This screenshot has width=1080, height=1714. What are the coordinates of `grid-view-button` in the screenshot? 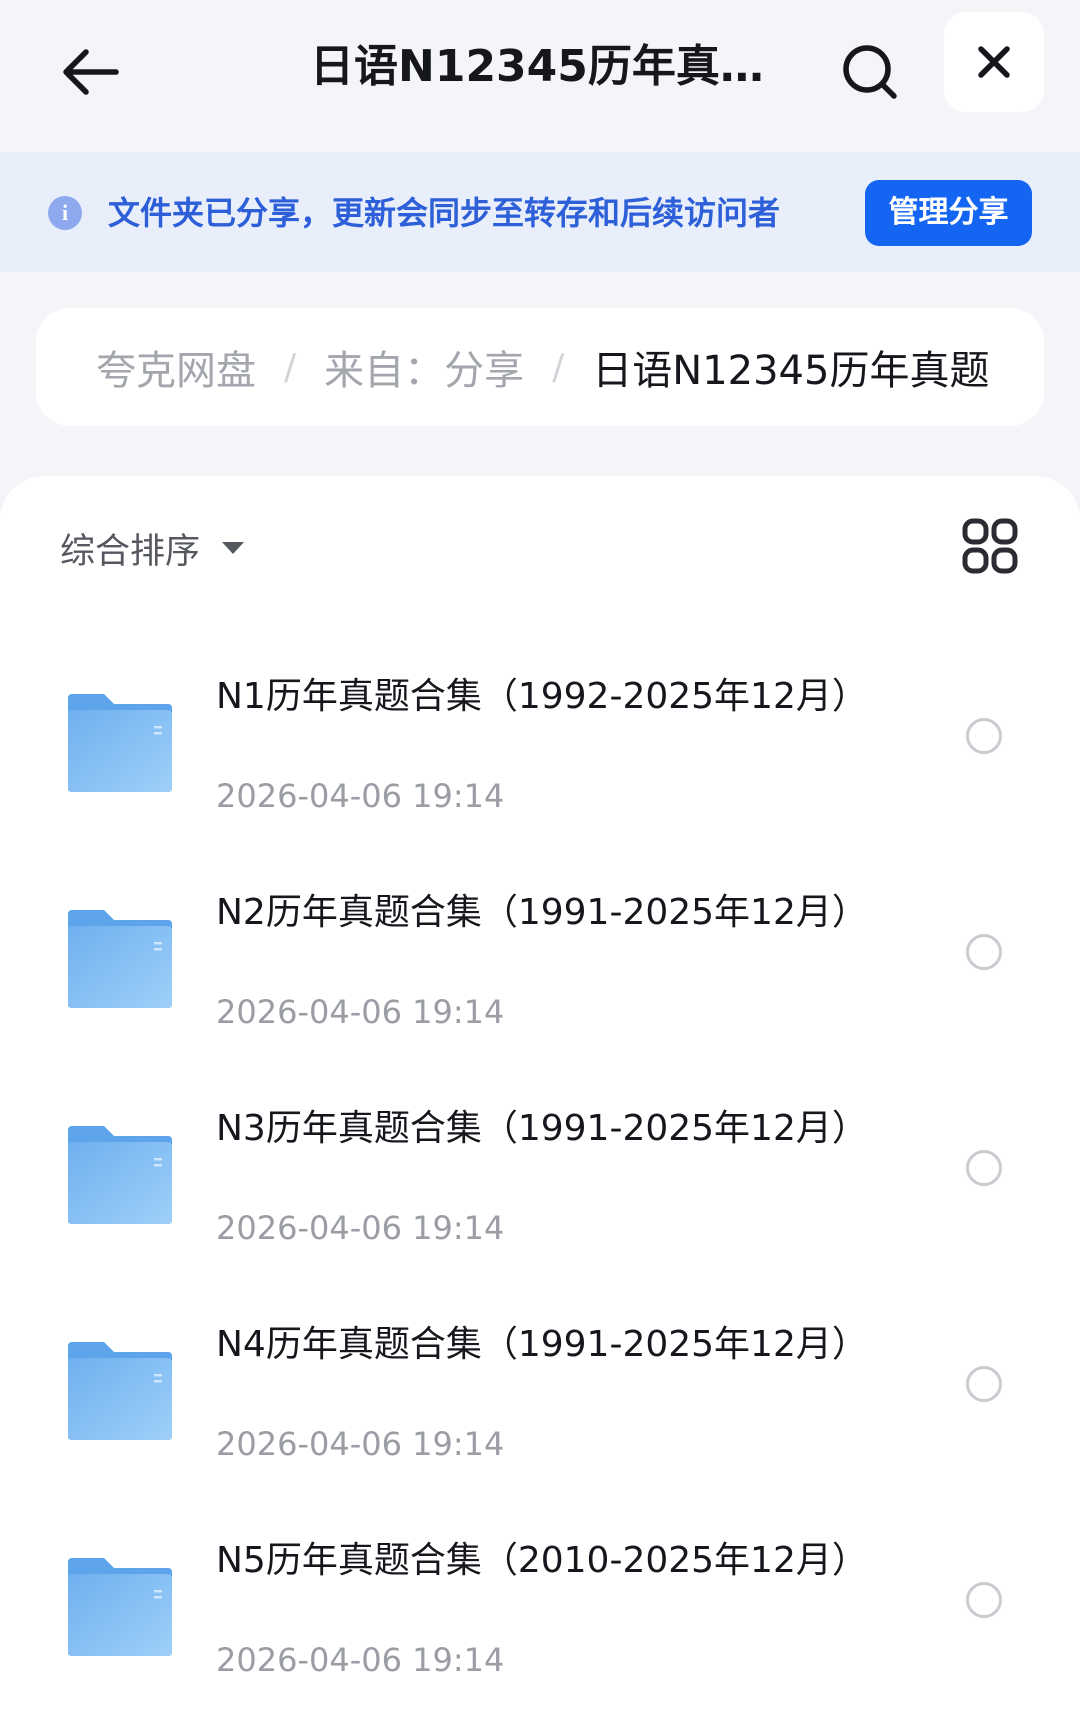 It's located at (990, 546).